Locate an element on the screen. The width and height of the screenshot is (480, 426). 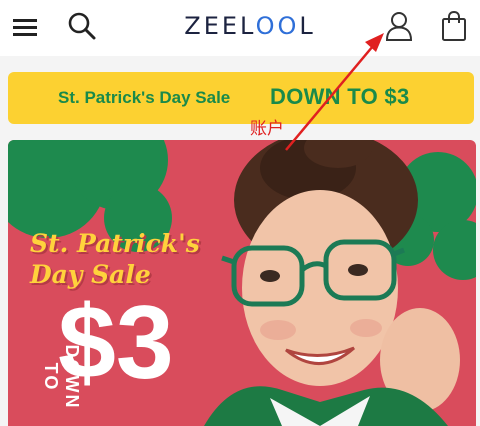
brand-logo-accent: OO is located at coordinates (277, 26).